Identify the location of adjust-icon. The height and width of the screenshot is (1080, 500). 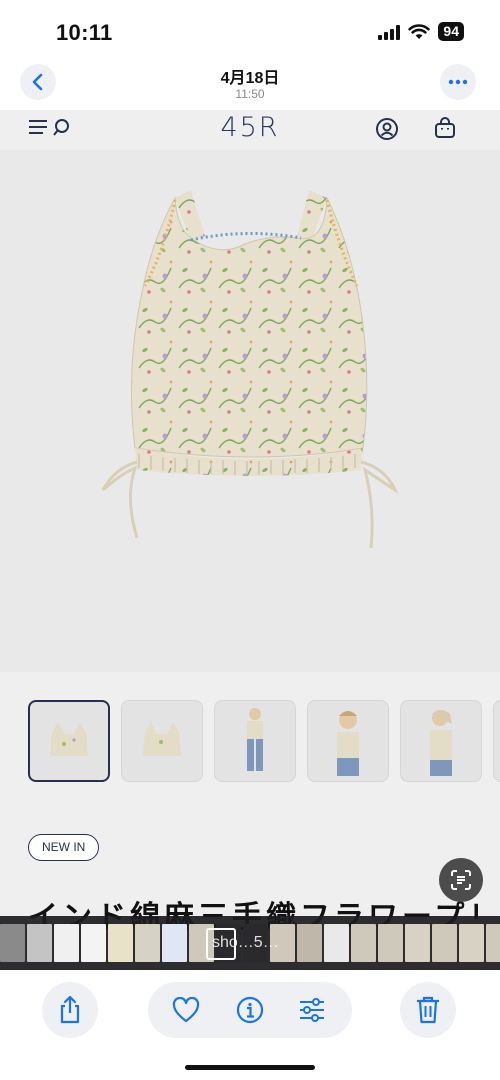
(312, 1010).